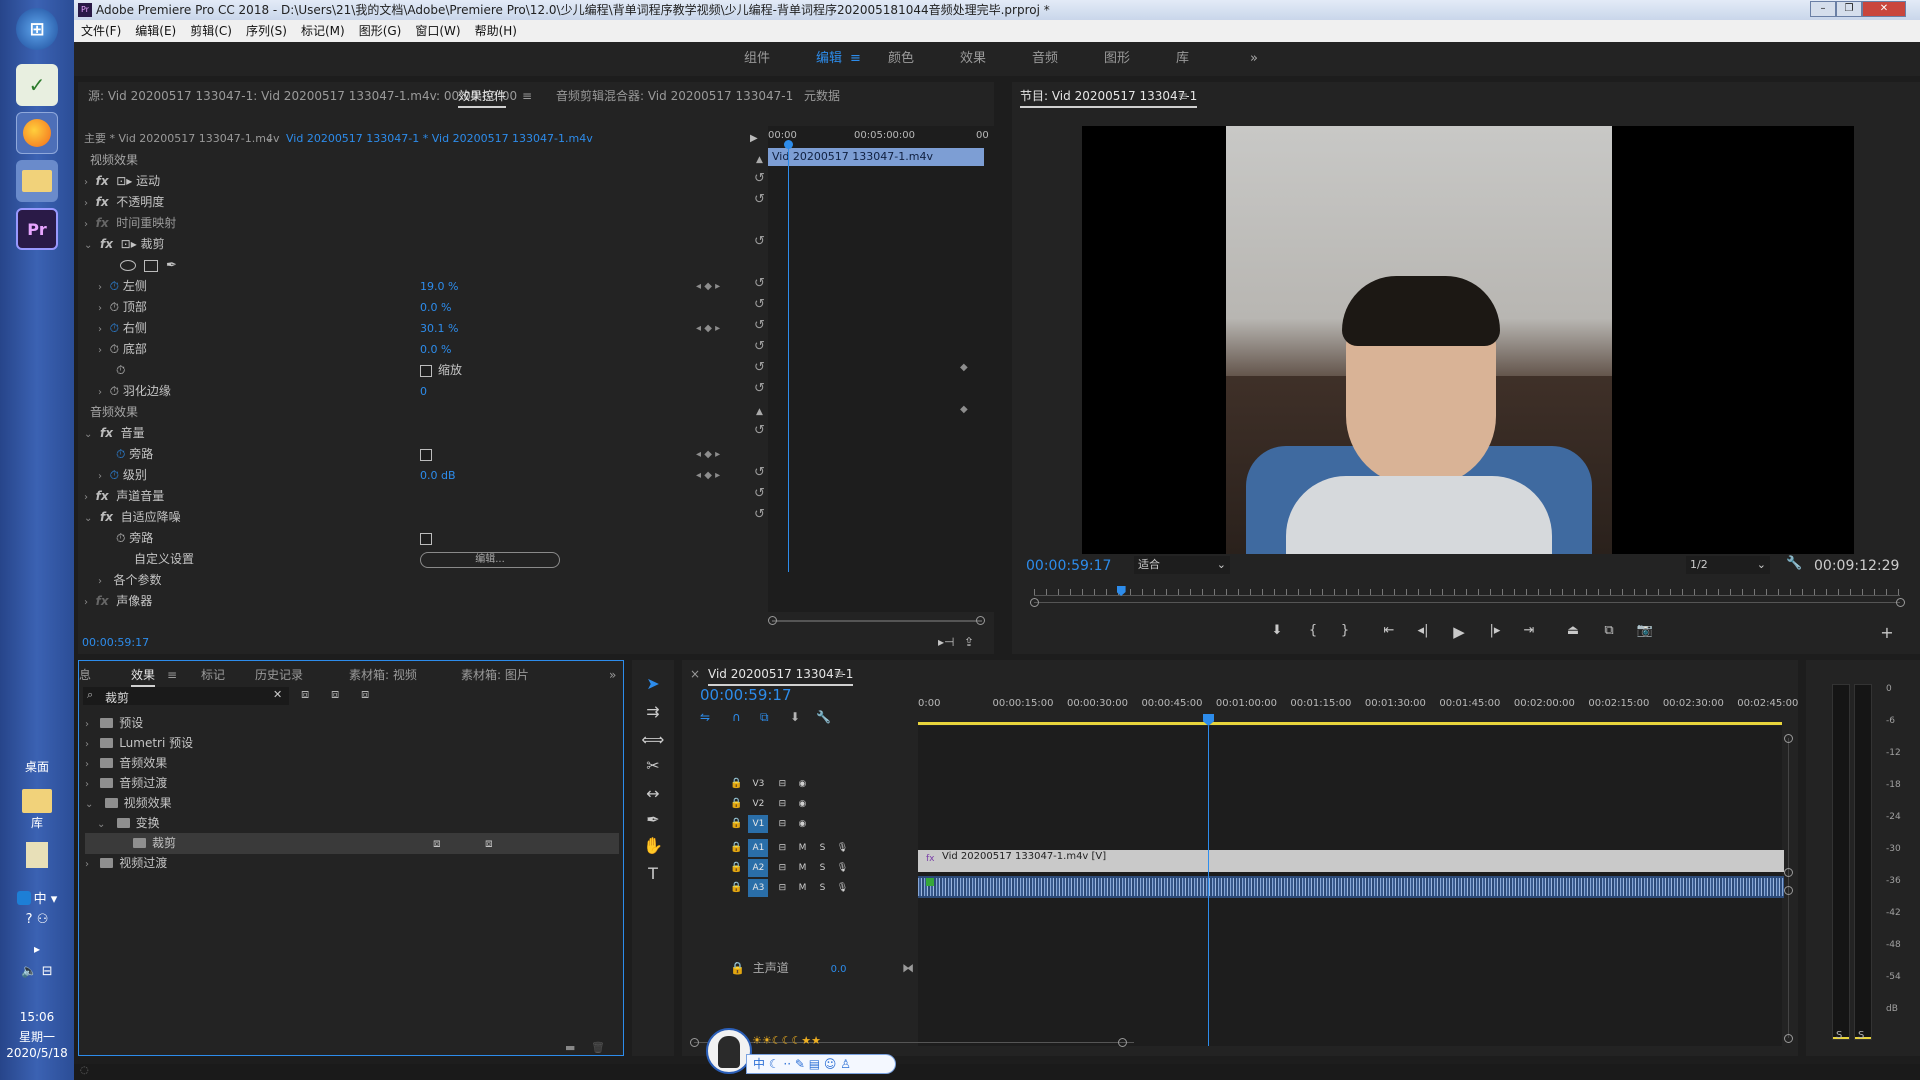 The width and height of the screenshot is (1920, 1080). What do you see at coordinates (759, 241) in the screenshot?
I see `reset-crop-icon: ↺` at bounding box center [759, 241].